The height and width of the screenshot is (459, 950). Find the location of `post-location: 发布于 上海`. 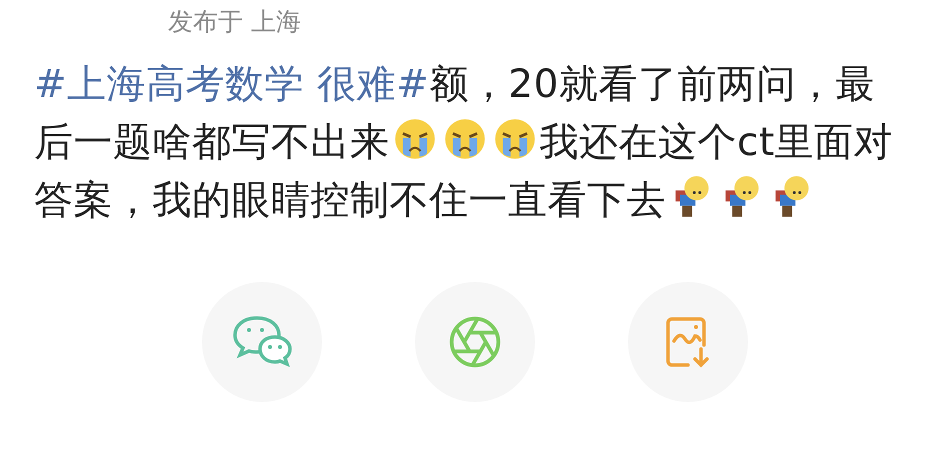

post-location: 发布于 上海 is located at coordinates (234, 22).